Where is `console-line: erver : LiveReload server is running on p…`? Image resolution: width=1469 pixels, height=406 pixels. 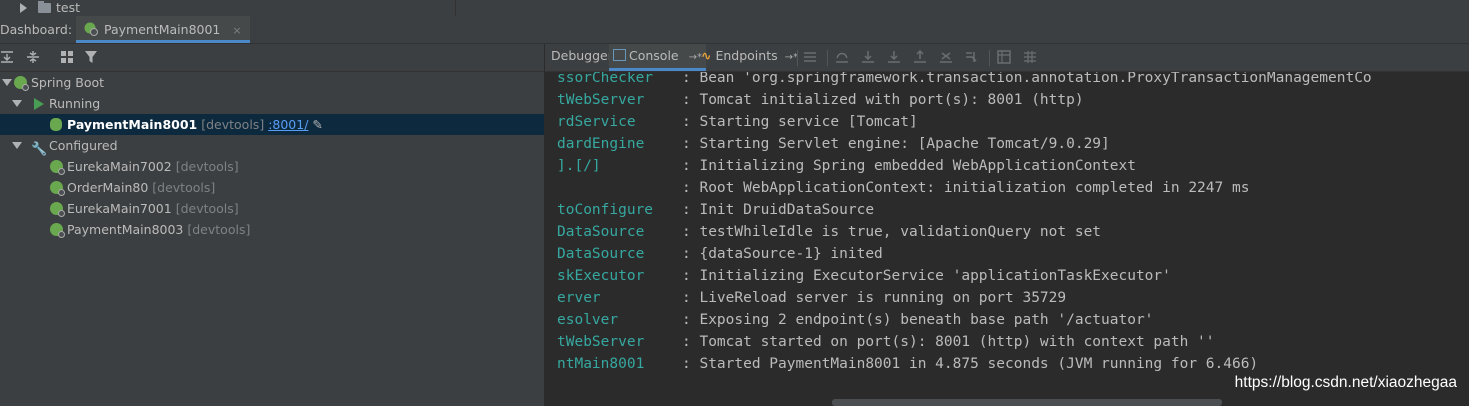 console-line: erver : LiveReload server is running on p… is located at coordinates (1007, 298).